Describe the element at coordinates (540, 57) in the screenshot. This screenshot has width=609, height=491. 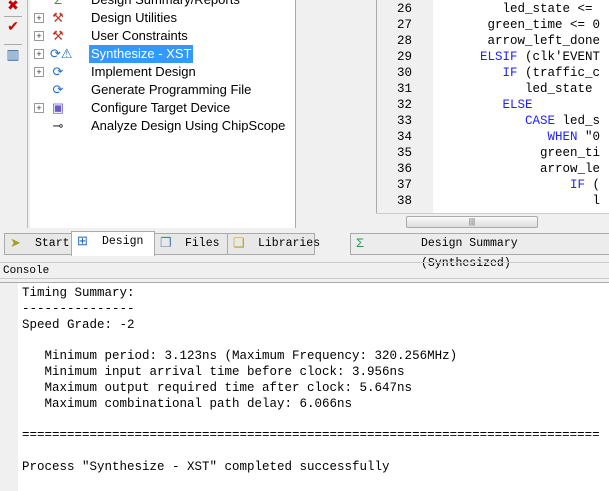
I see `code-text: ELSIF (clk'EVENT` at that location.